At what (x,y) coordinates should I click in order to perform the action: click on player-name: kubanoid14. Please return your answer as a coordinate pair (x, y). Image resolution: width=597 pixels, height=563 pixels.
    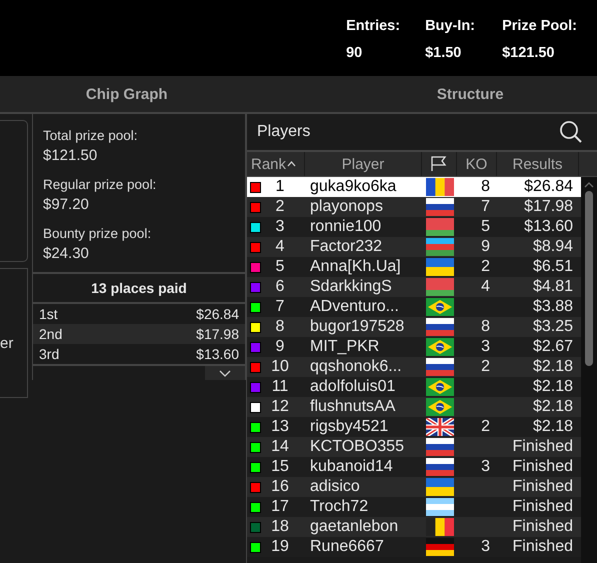
    Looking at the image, I should click on (351, 467).